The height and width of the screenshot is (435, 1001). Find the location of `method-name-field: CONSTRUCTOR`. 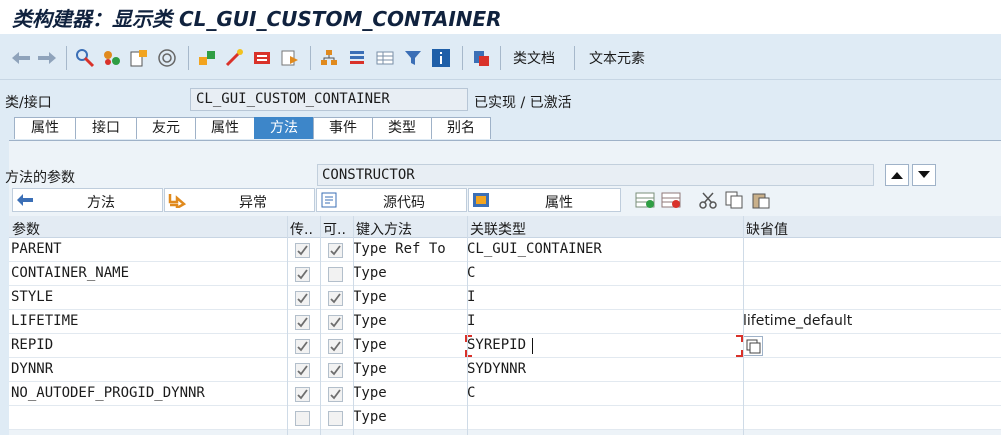

method-name-field: CONSTRUCTOR is located at coordinates (595, 175).